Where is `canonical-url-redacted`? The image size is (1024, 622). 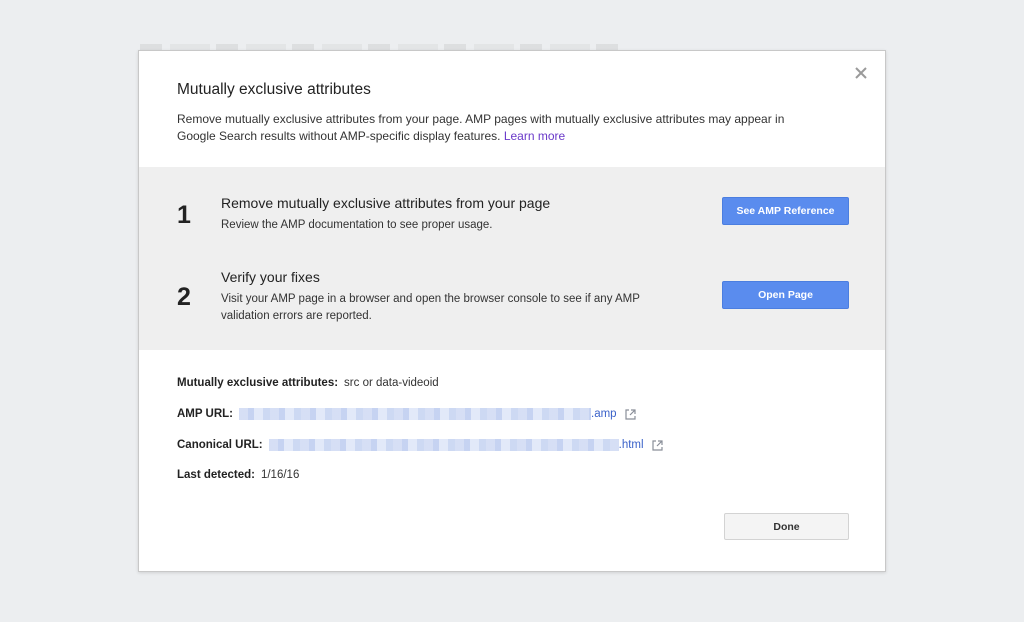
canonical-url-redacted is located at coordinates (443, 445).